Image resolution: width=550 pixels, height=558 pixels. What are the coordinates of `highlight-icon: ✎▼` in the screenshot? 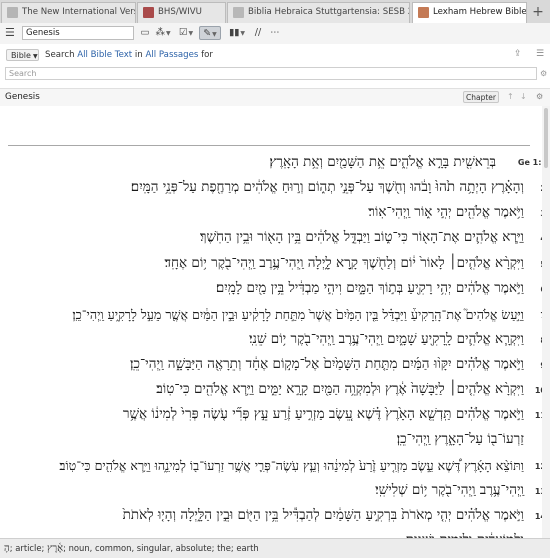 It's located at (210, 33).